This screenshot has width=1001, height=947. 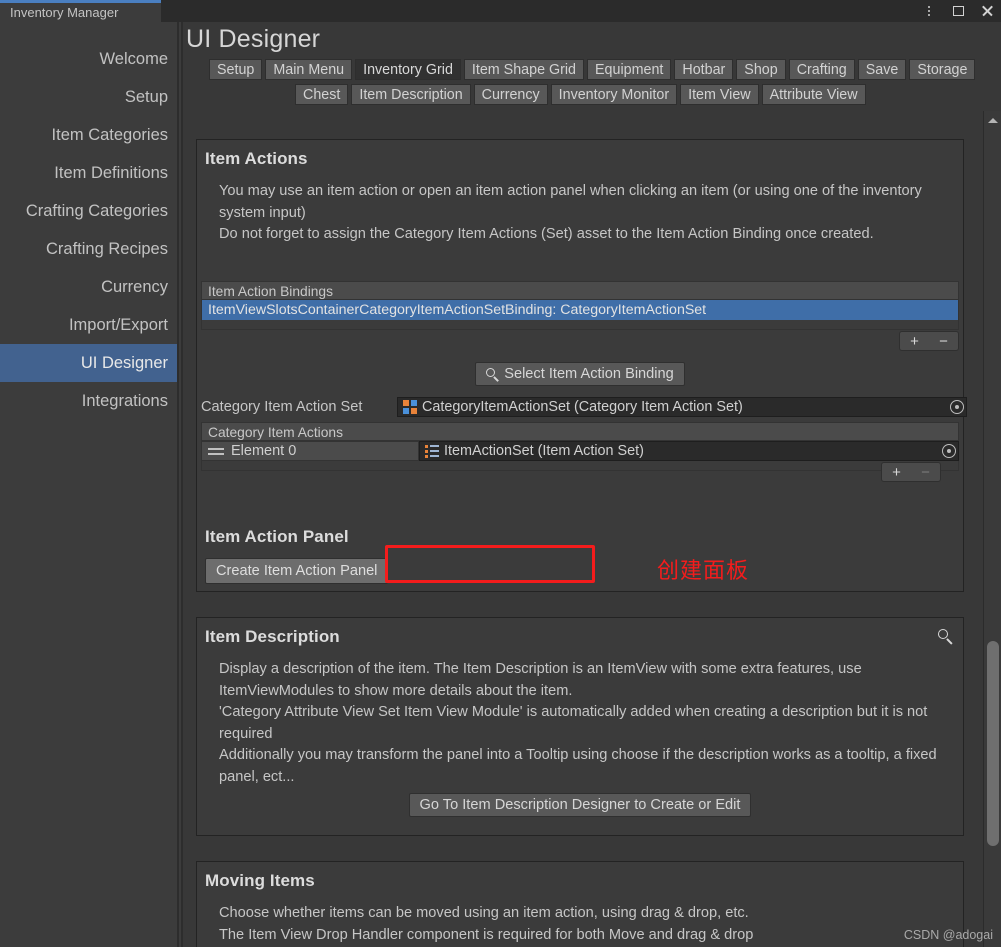 What do you see at coordinates (88, 363) in the screenshot?
I see `sidebar-item-ui-designer: UI Designer` at bounding box center [88, 363].